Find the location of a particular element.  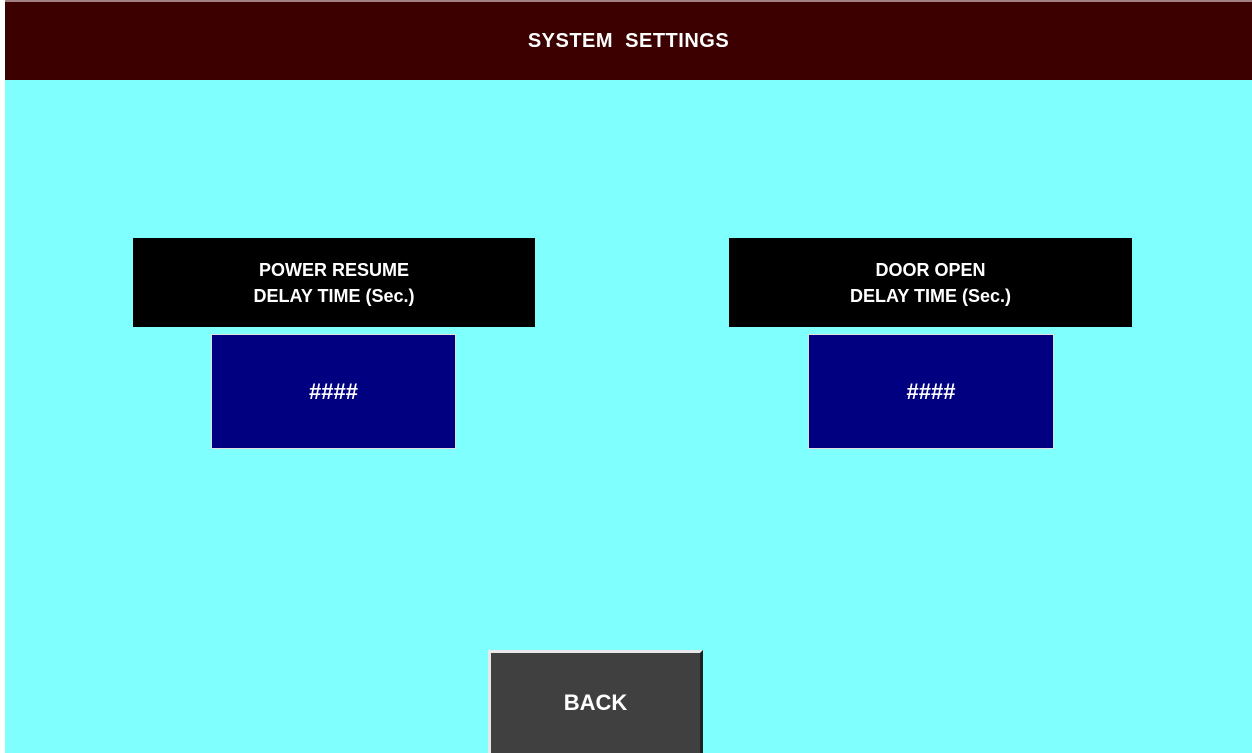

power-resume-delay-value: #### is located at coordinates (333, 391).